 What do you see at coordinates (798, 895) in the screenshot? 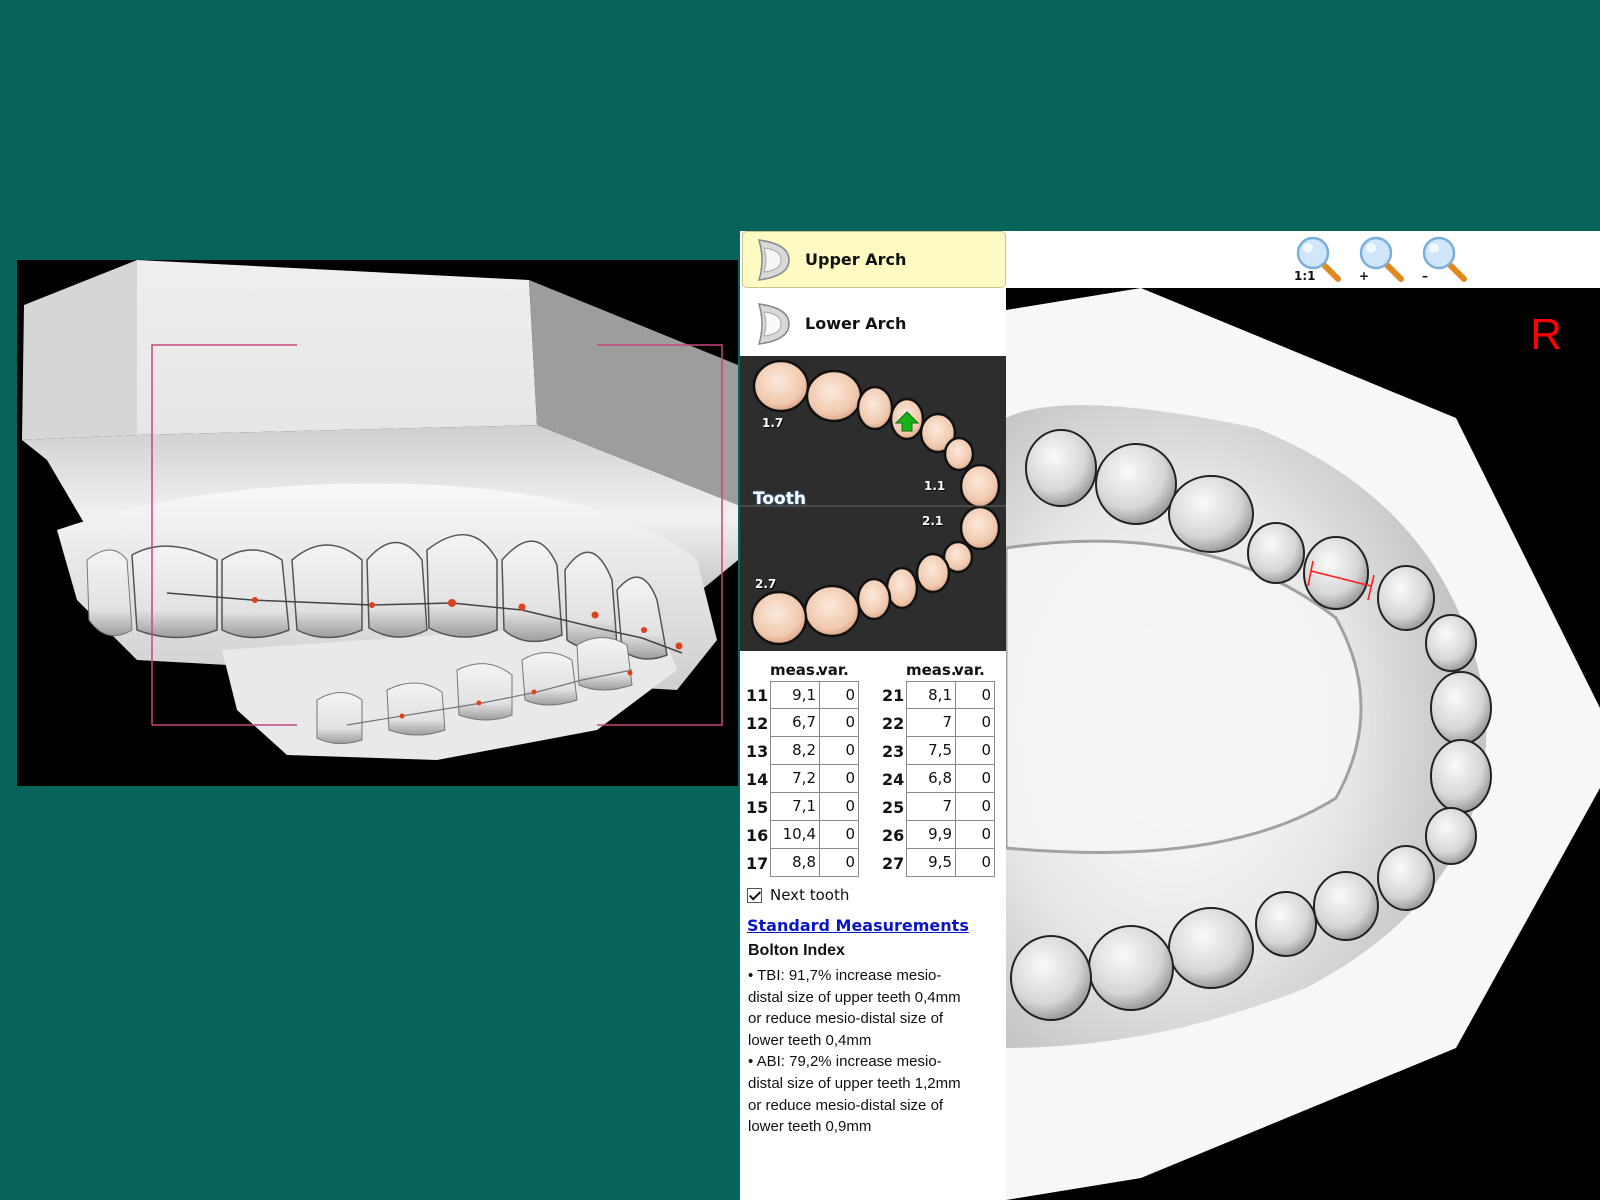
I see `next-tooth-checkbox: Next tooth` at bounding box center [798, 895].